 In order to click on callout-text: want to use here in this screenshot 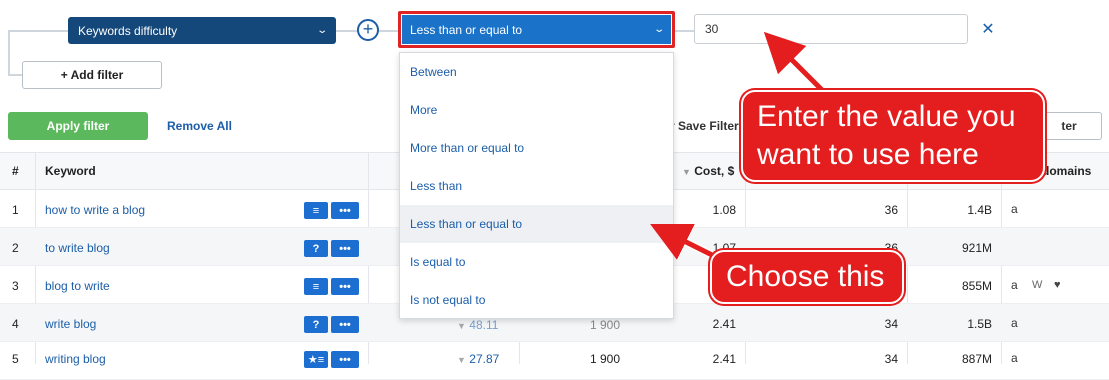, I will do `click(868, 154)`.